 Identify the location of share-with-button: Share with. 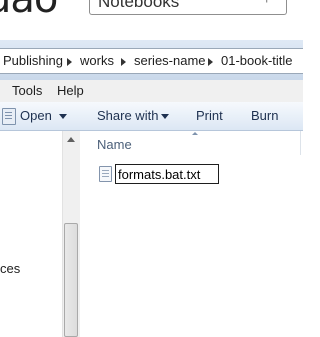
(127, 115).